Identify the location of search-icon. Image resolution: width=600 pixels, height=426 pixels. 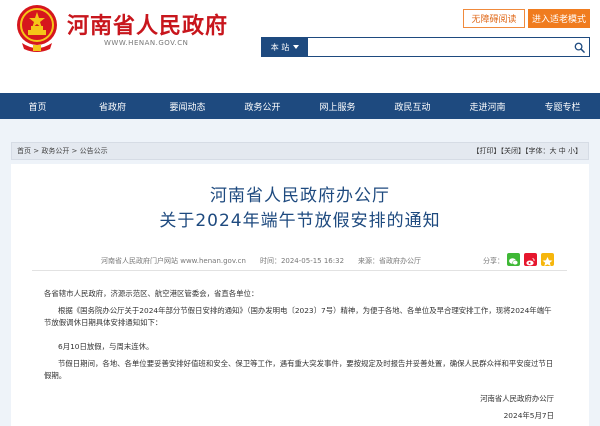
(579, 47).